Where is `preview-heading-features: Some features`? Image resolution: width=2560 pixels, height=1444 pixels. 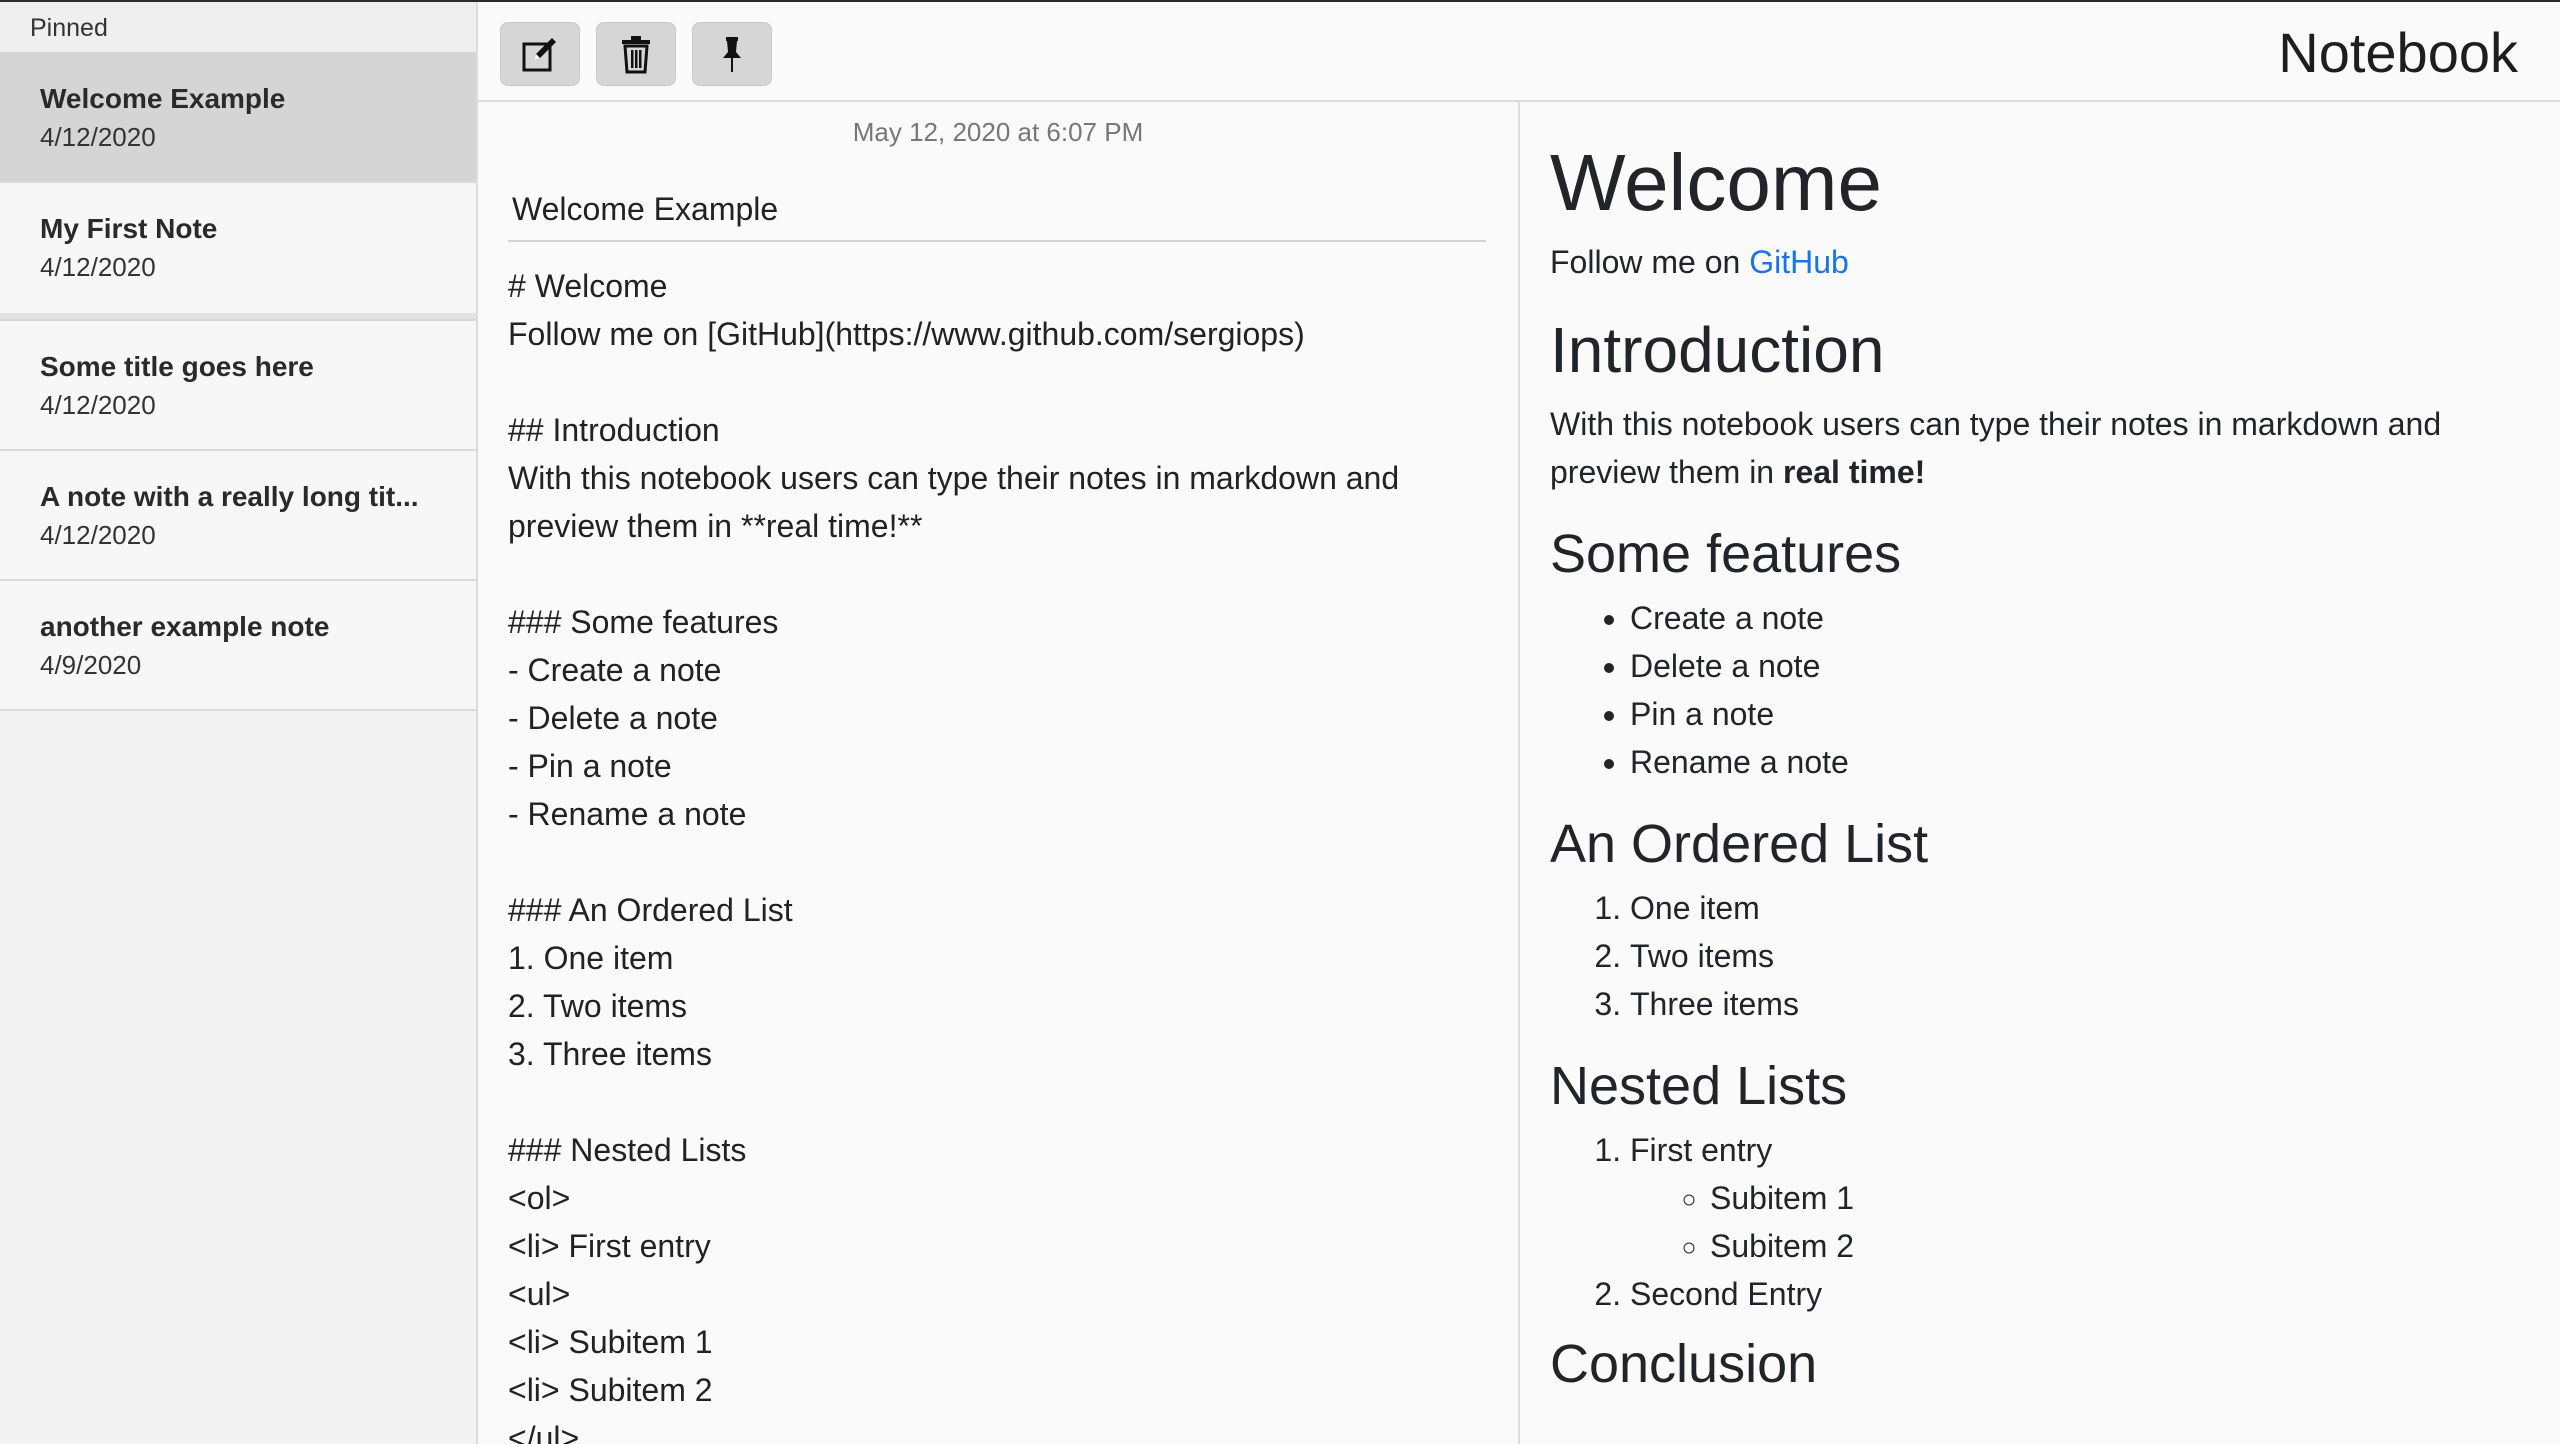 preview-heading-features: Some features is located at coordinates (1726, 554).